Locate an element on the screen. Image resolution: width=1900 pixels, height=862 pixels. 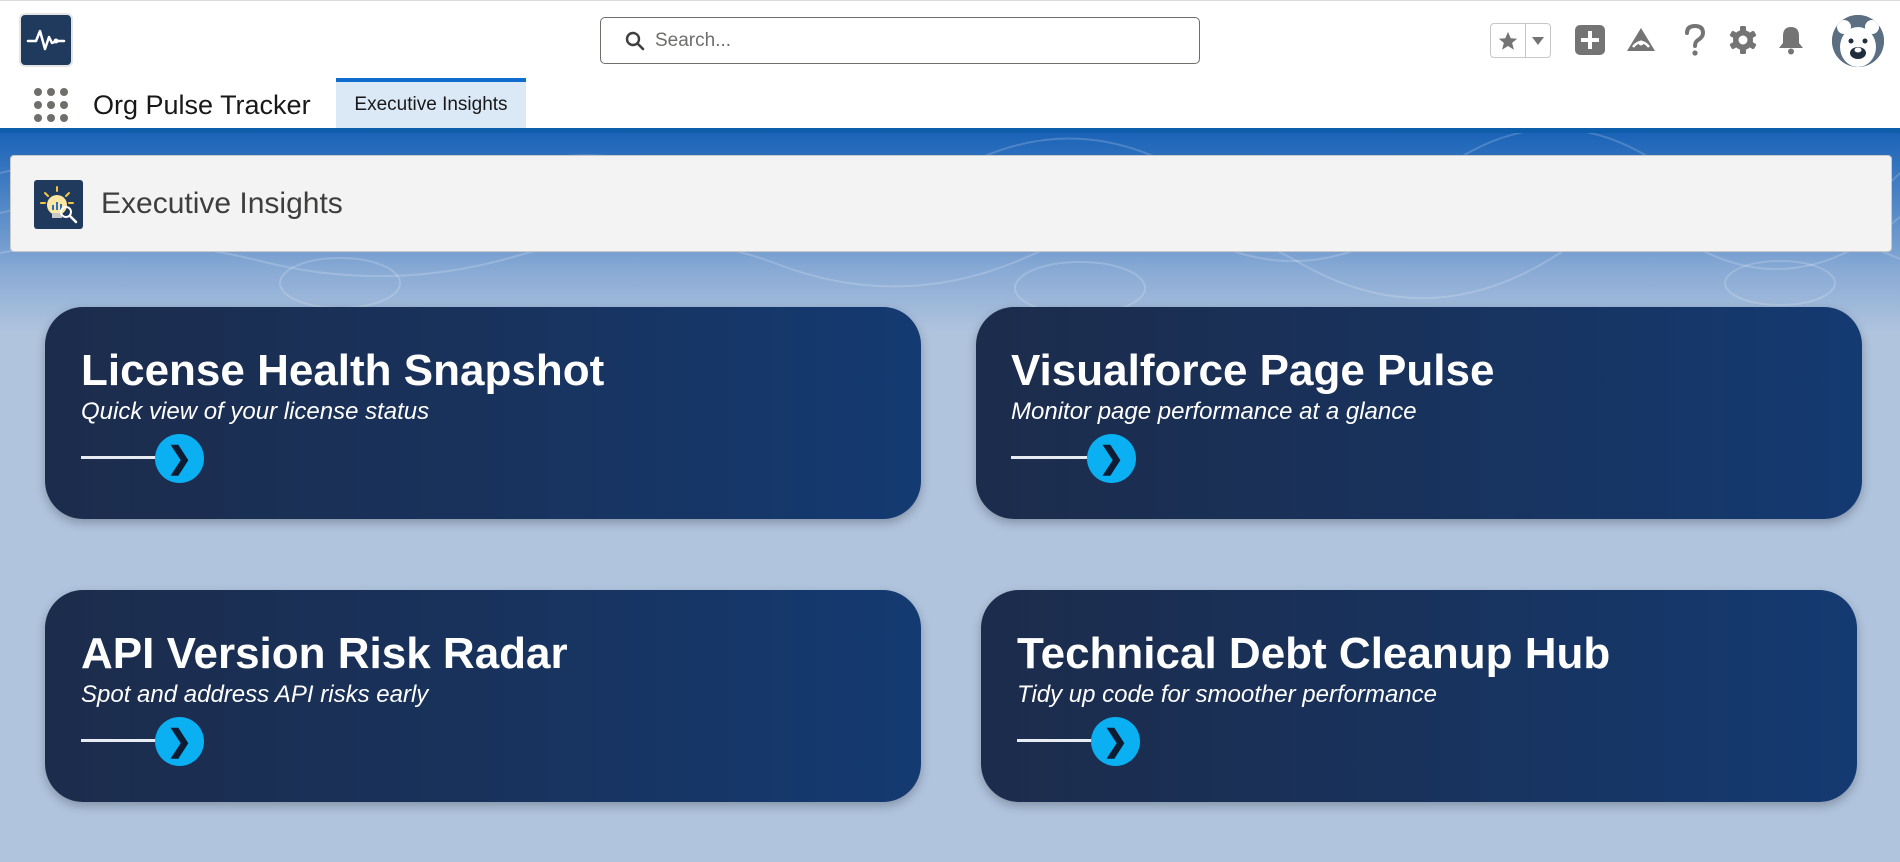
search-icon is located at coordinates (635, 40).